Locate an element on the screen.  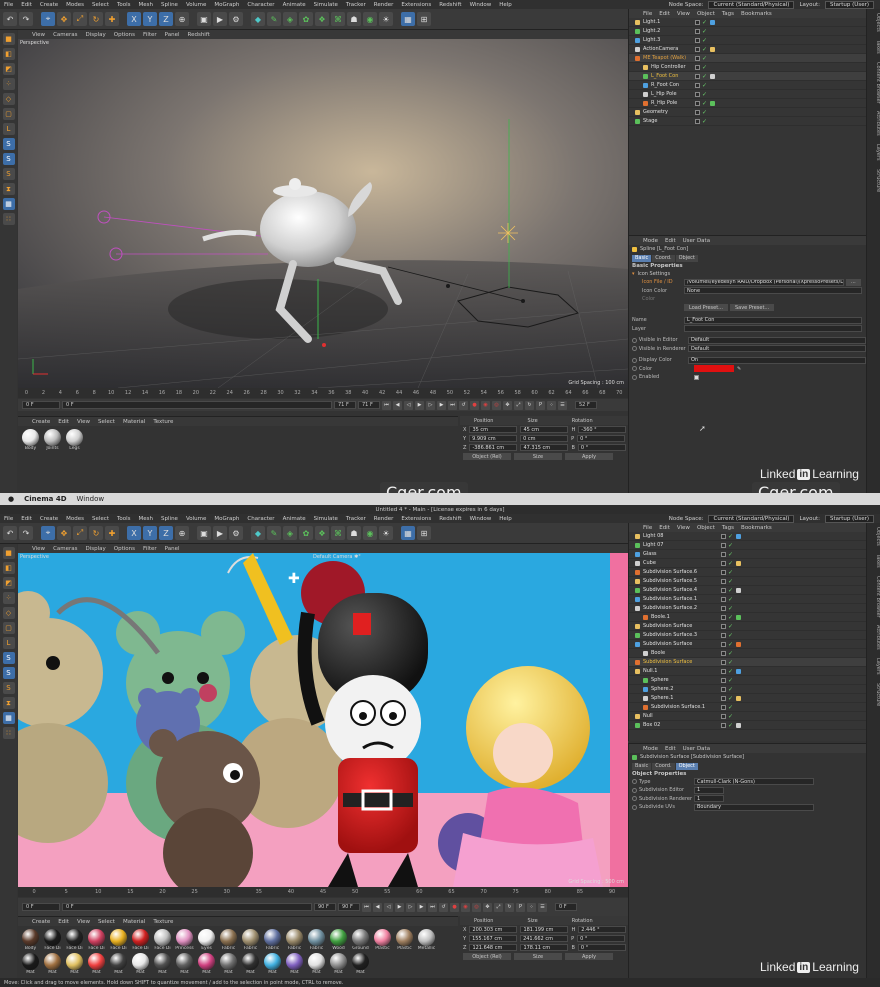
object-menu-tags: Tags is located at coordinates (728, 14).